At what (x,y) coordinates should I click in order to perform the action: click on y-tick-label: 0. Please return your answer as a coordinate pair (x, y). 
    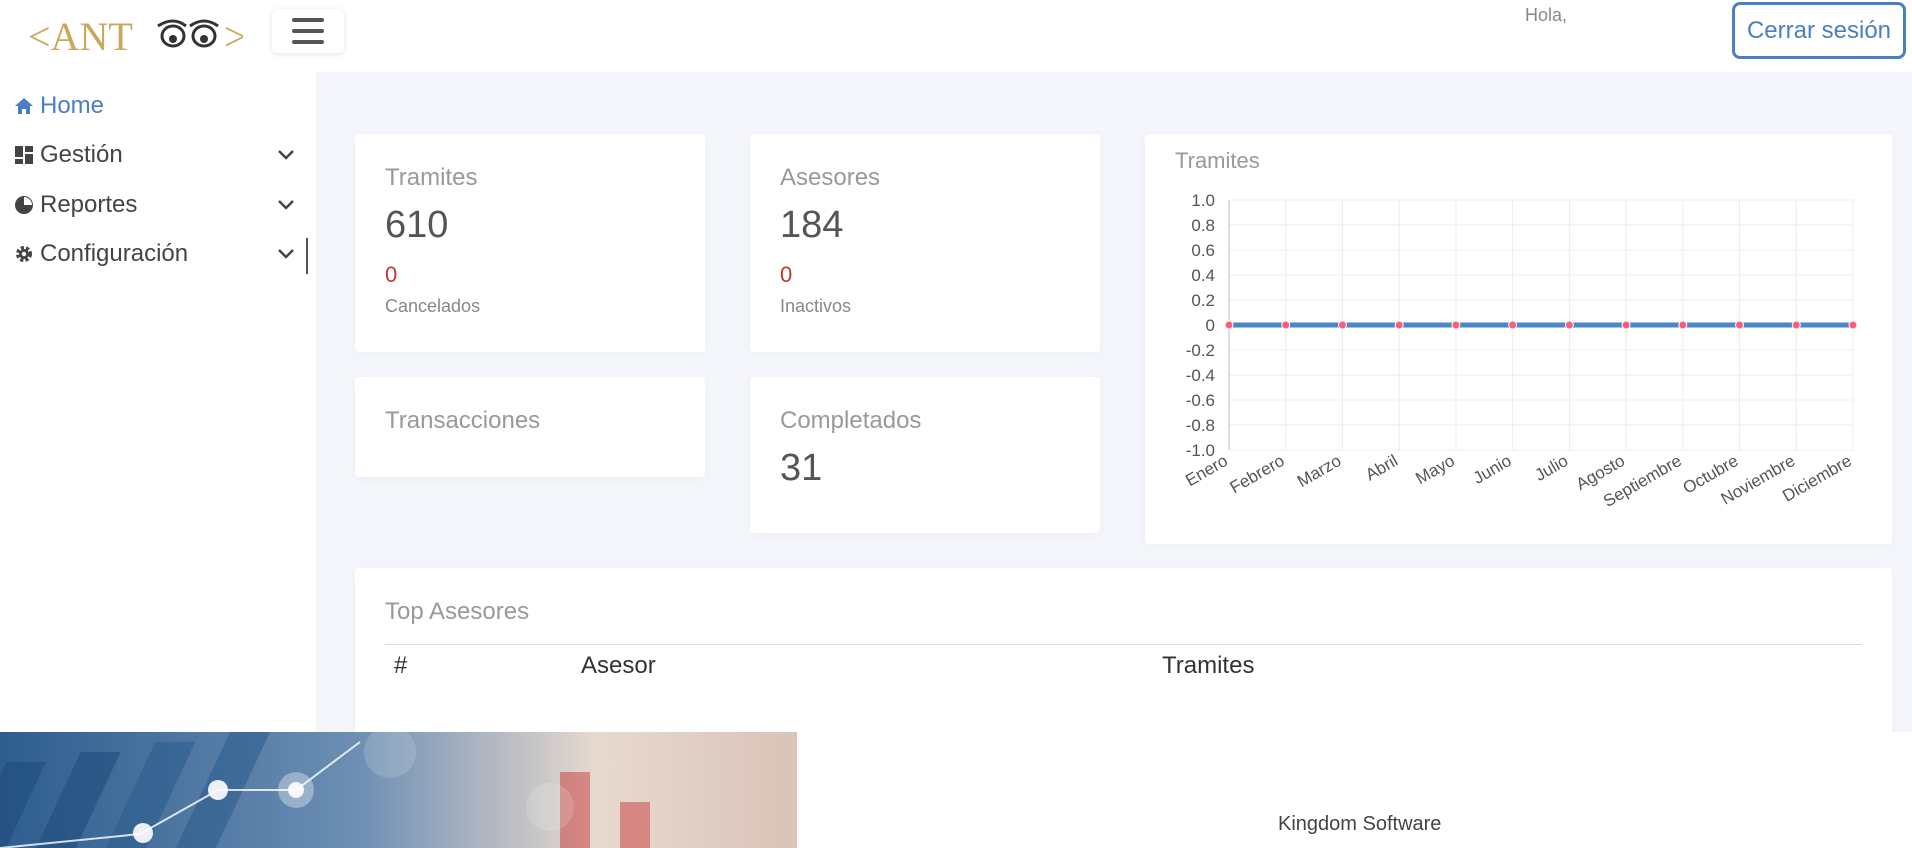
    Looking at the image, I should click on (1210, 325).